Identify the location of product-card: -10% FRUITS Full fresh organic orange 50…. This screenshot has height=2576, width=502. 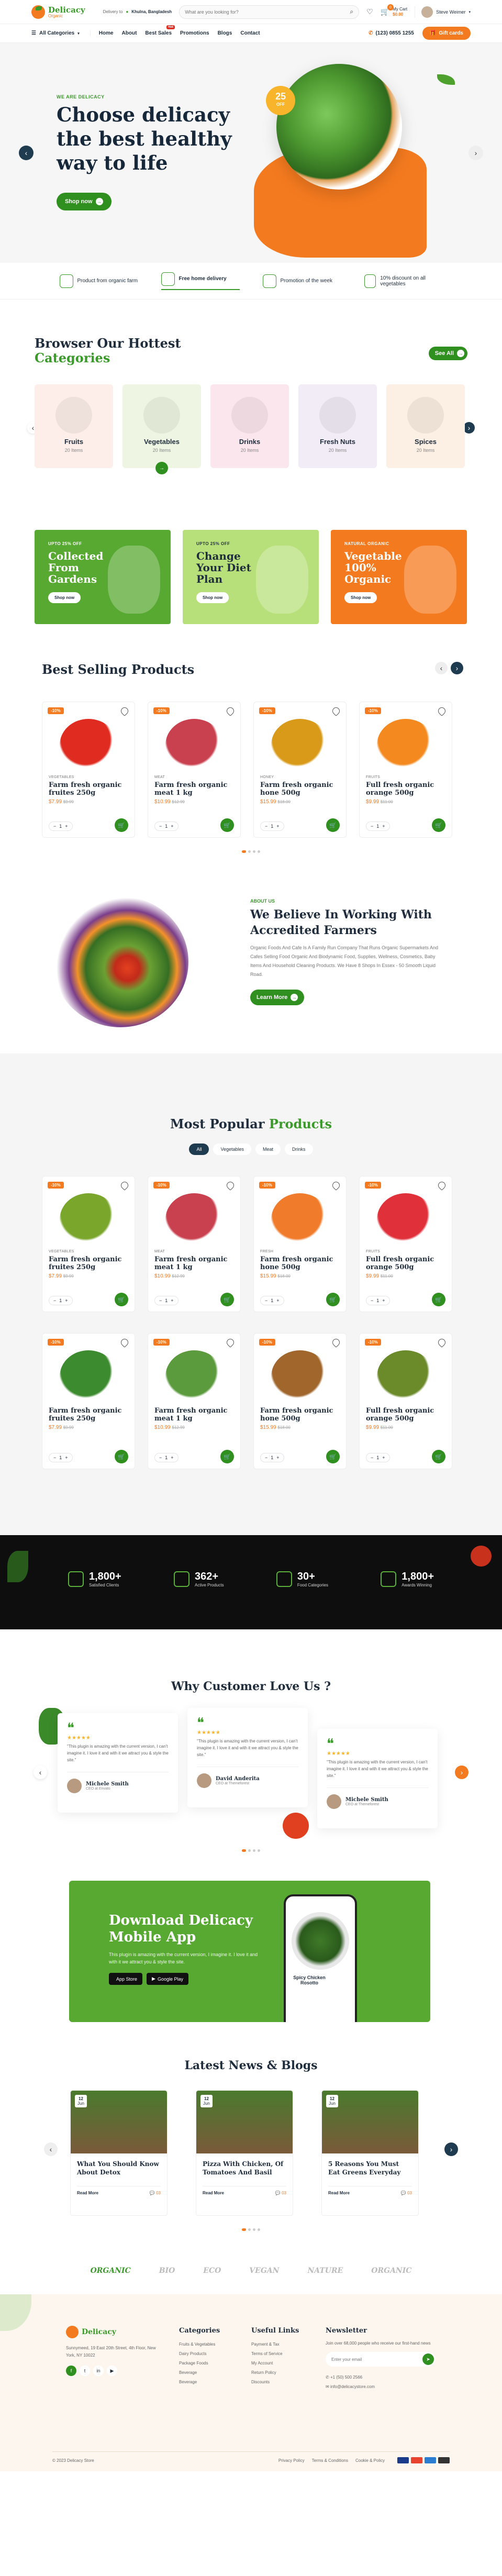
(405, 1244).